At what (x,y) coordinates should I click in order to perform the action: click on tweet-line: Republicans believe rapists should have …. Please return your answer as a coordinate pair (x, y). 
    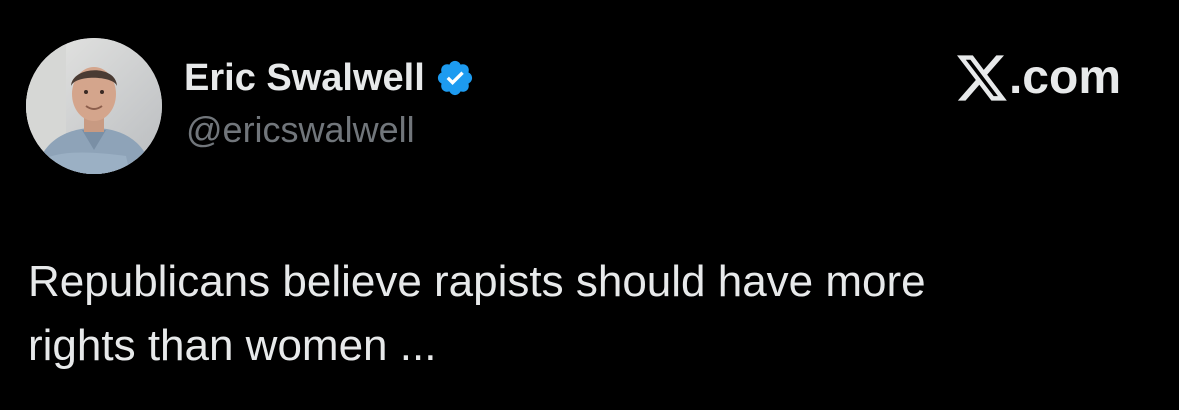
    Looking at the image, I should click on (477, 281).